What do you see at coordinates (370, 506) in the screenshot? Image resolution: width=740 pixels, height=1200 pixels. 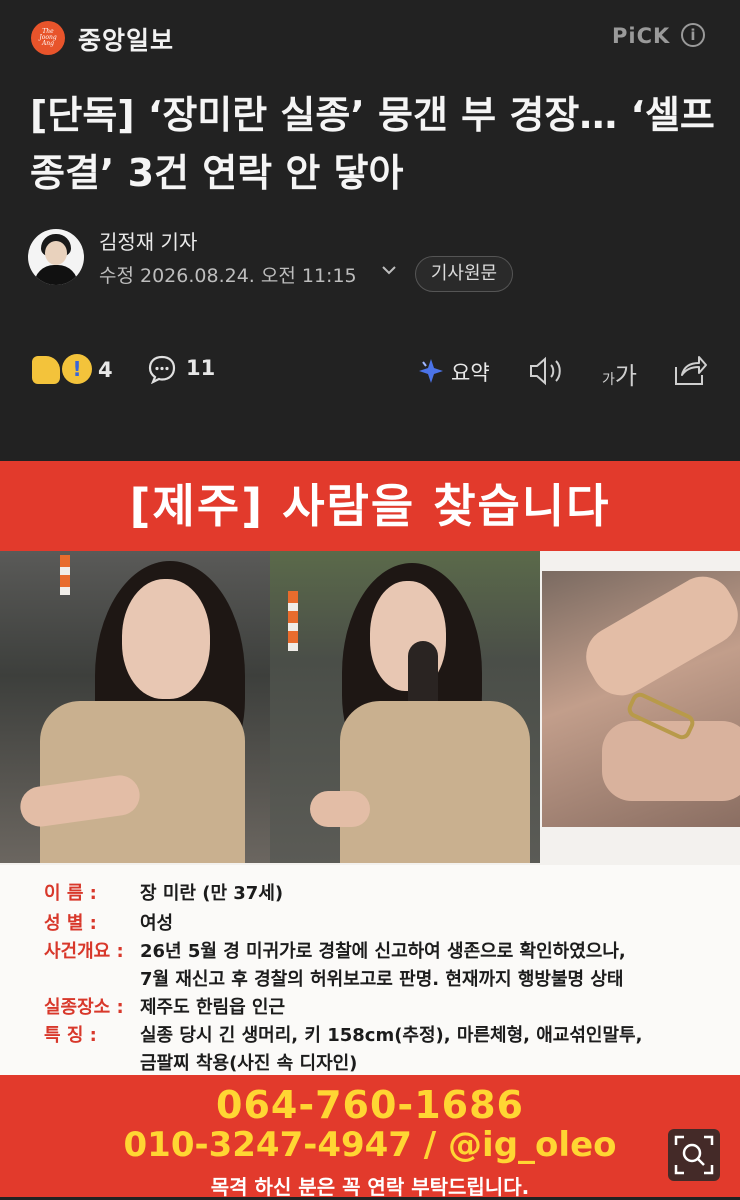 I see `poster-banner: [제주] 사람을 찾습니다` at bounding box center [370, 506].